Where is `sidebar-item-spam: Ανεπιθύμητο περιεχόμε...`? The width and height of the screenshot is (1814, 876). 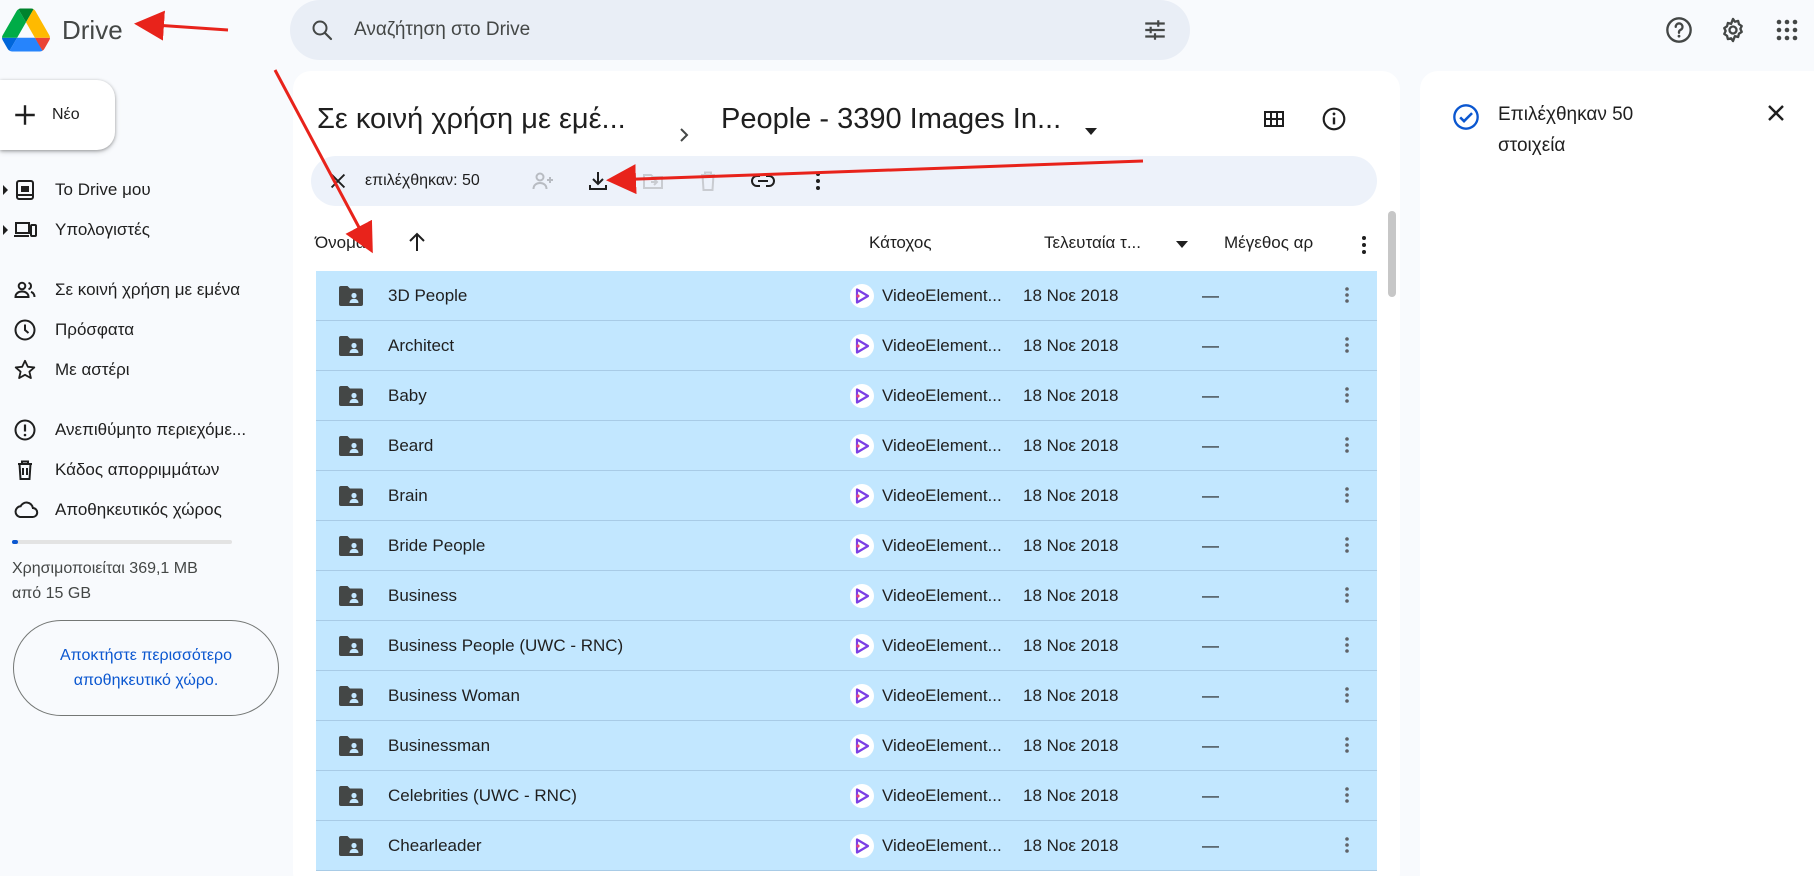 sidebar-item-spam: Ανεπιθύμητο περιεχόμε... is located at coordinates (140, 430).